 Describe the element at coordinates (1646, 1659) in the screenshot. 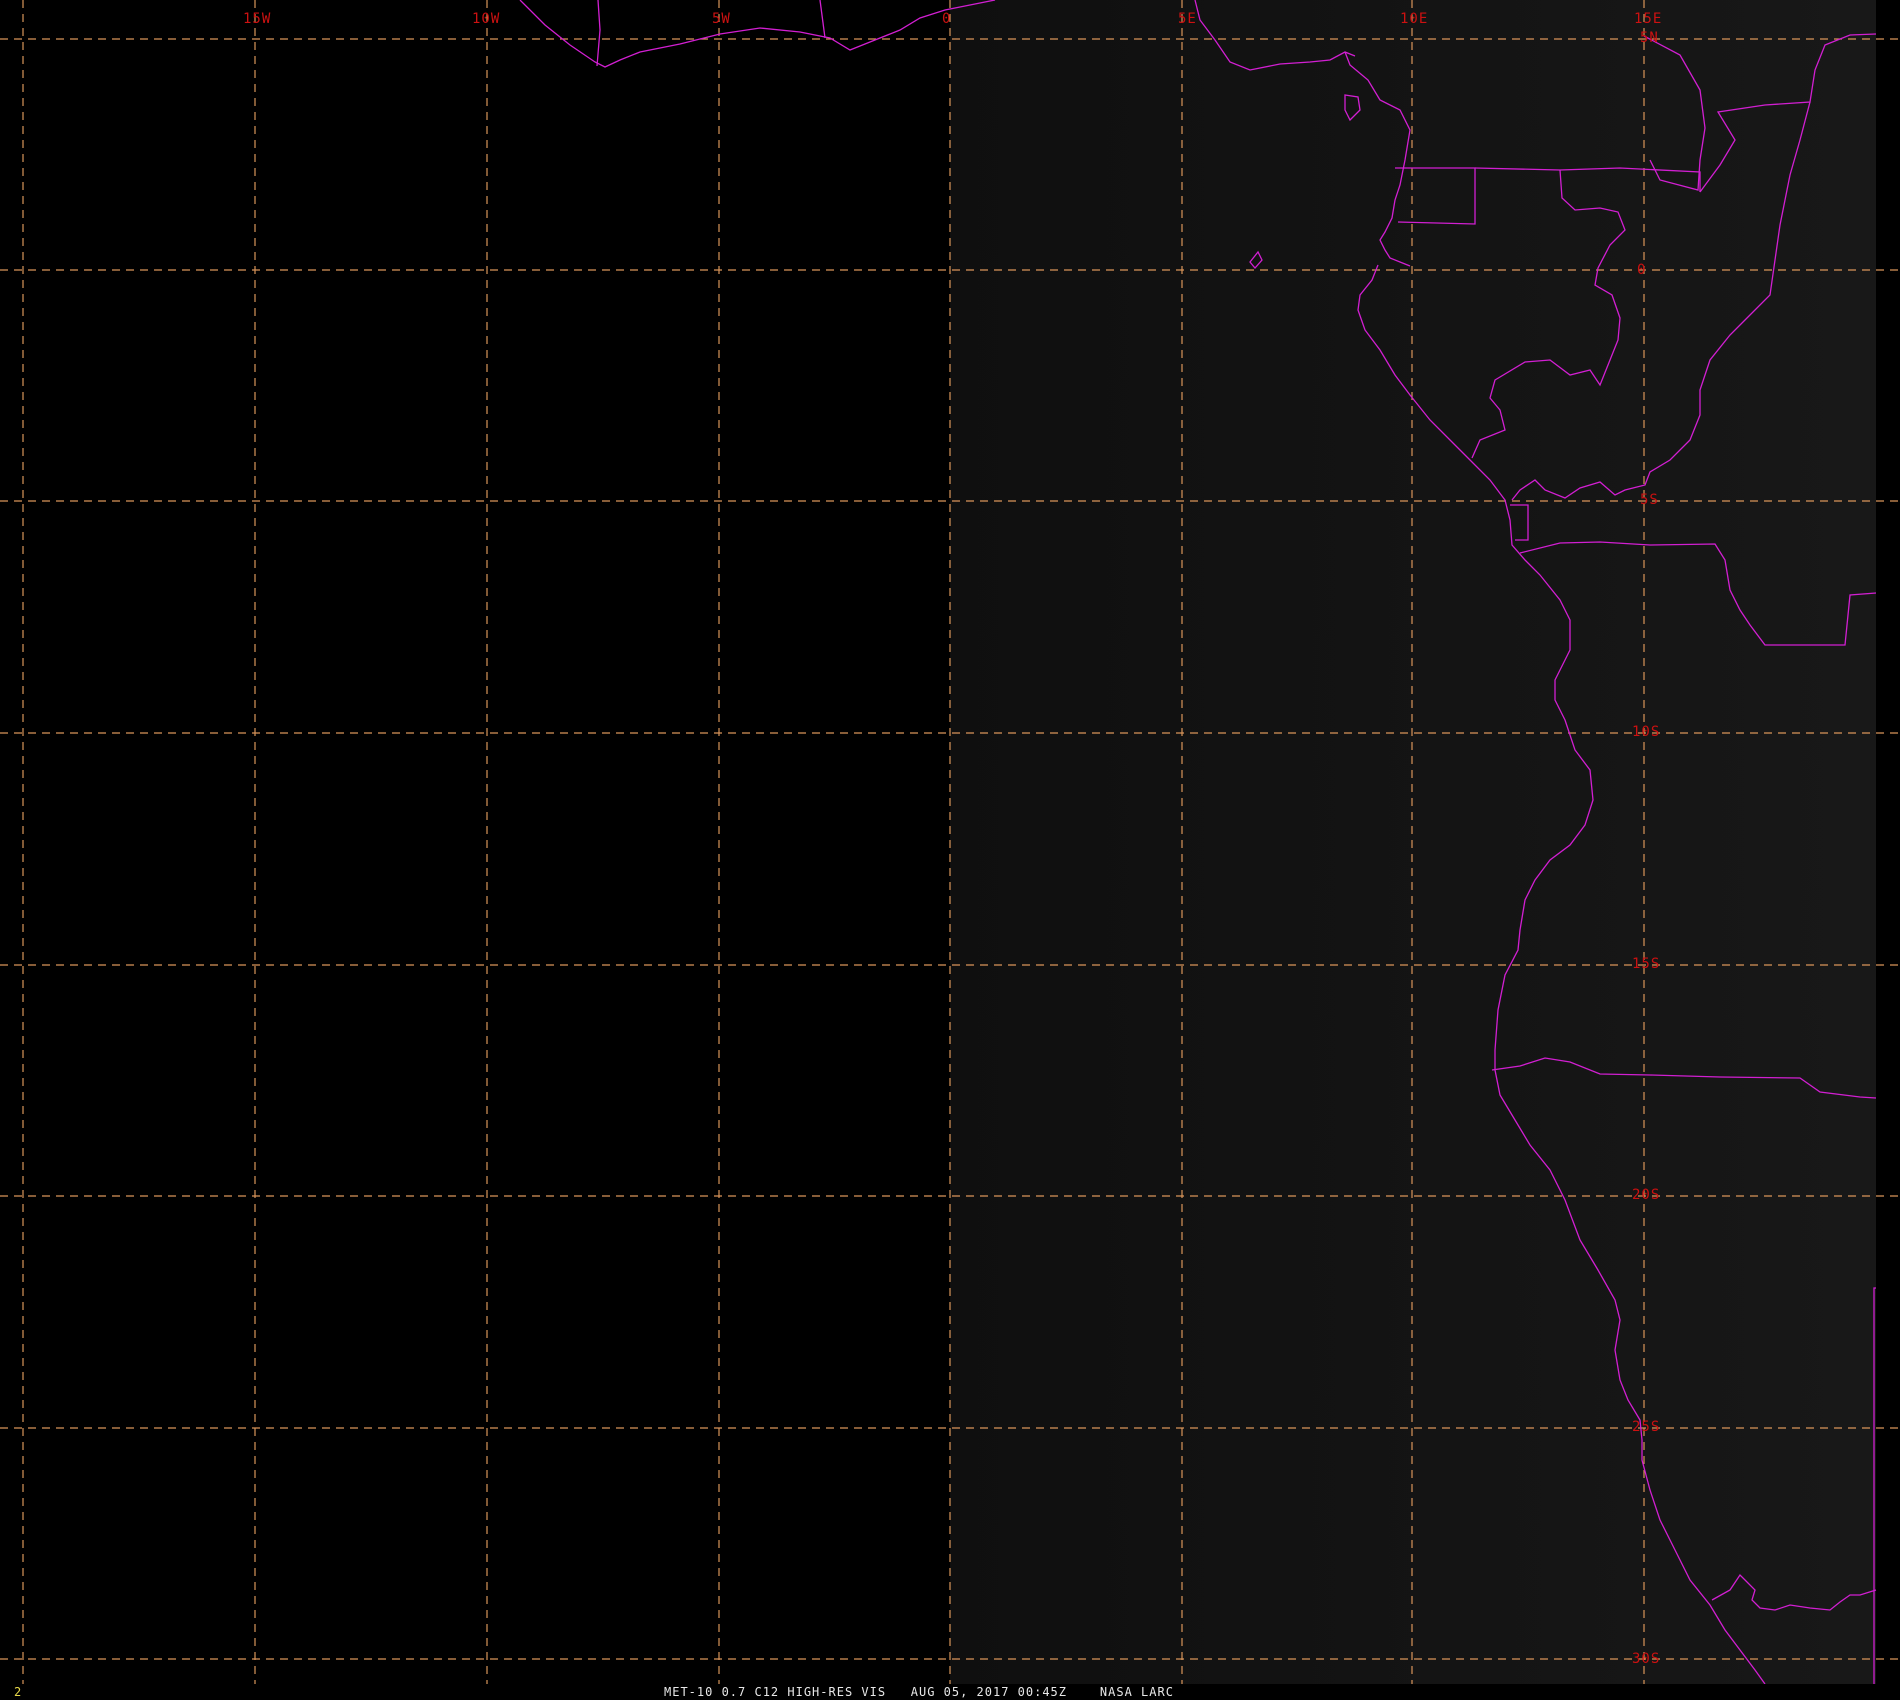

I see `lat-label-30s: 30S` at that location.